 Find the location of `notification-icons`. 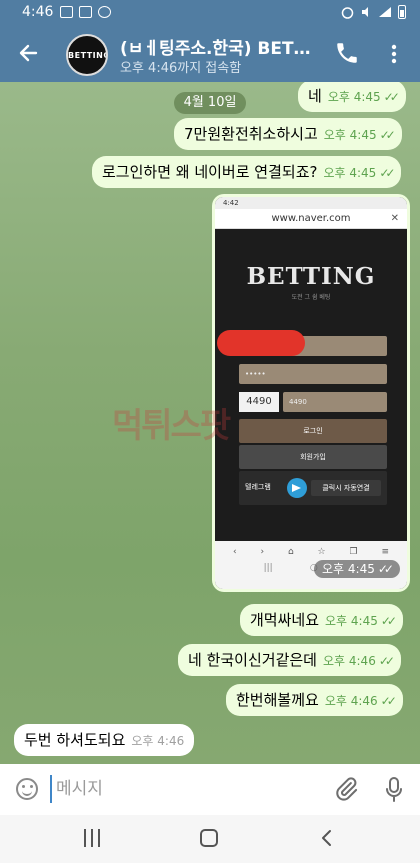

notification-icons is located at coordinates (85, 12).